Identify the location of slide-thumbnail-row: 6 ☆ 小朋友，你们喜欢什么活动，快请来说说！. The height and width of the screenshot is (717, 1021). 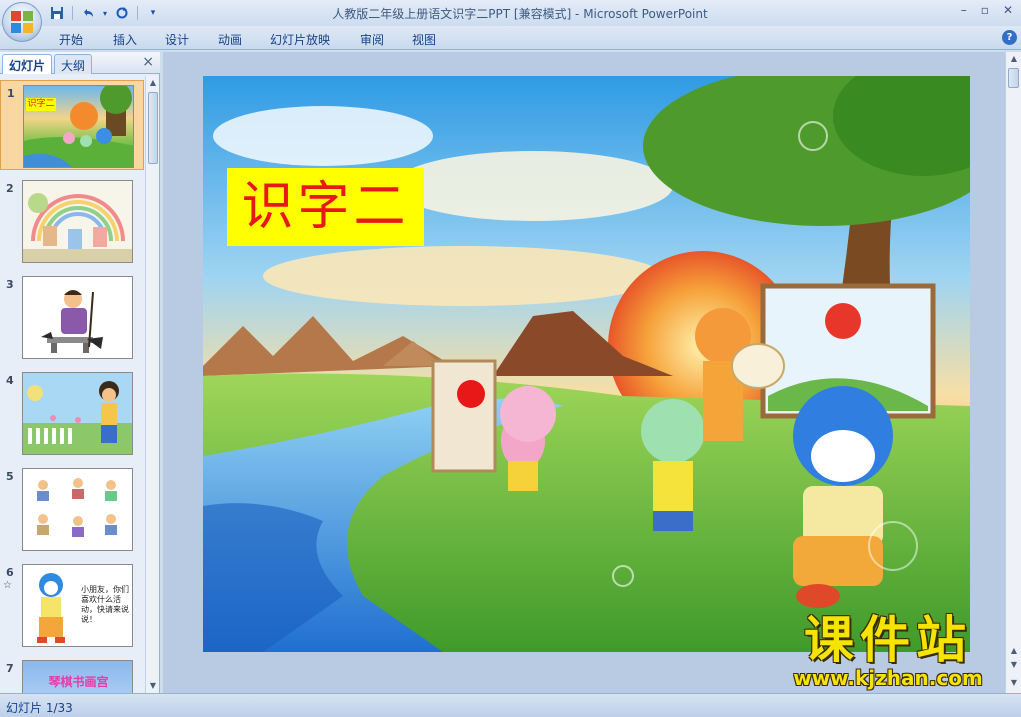
(72, 605).